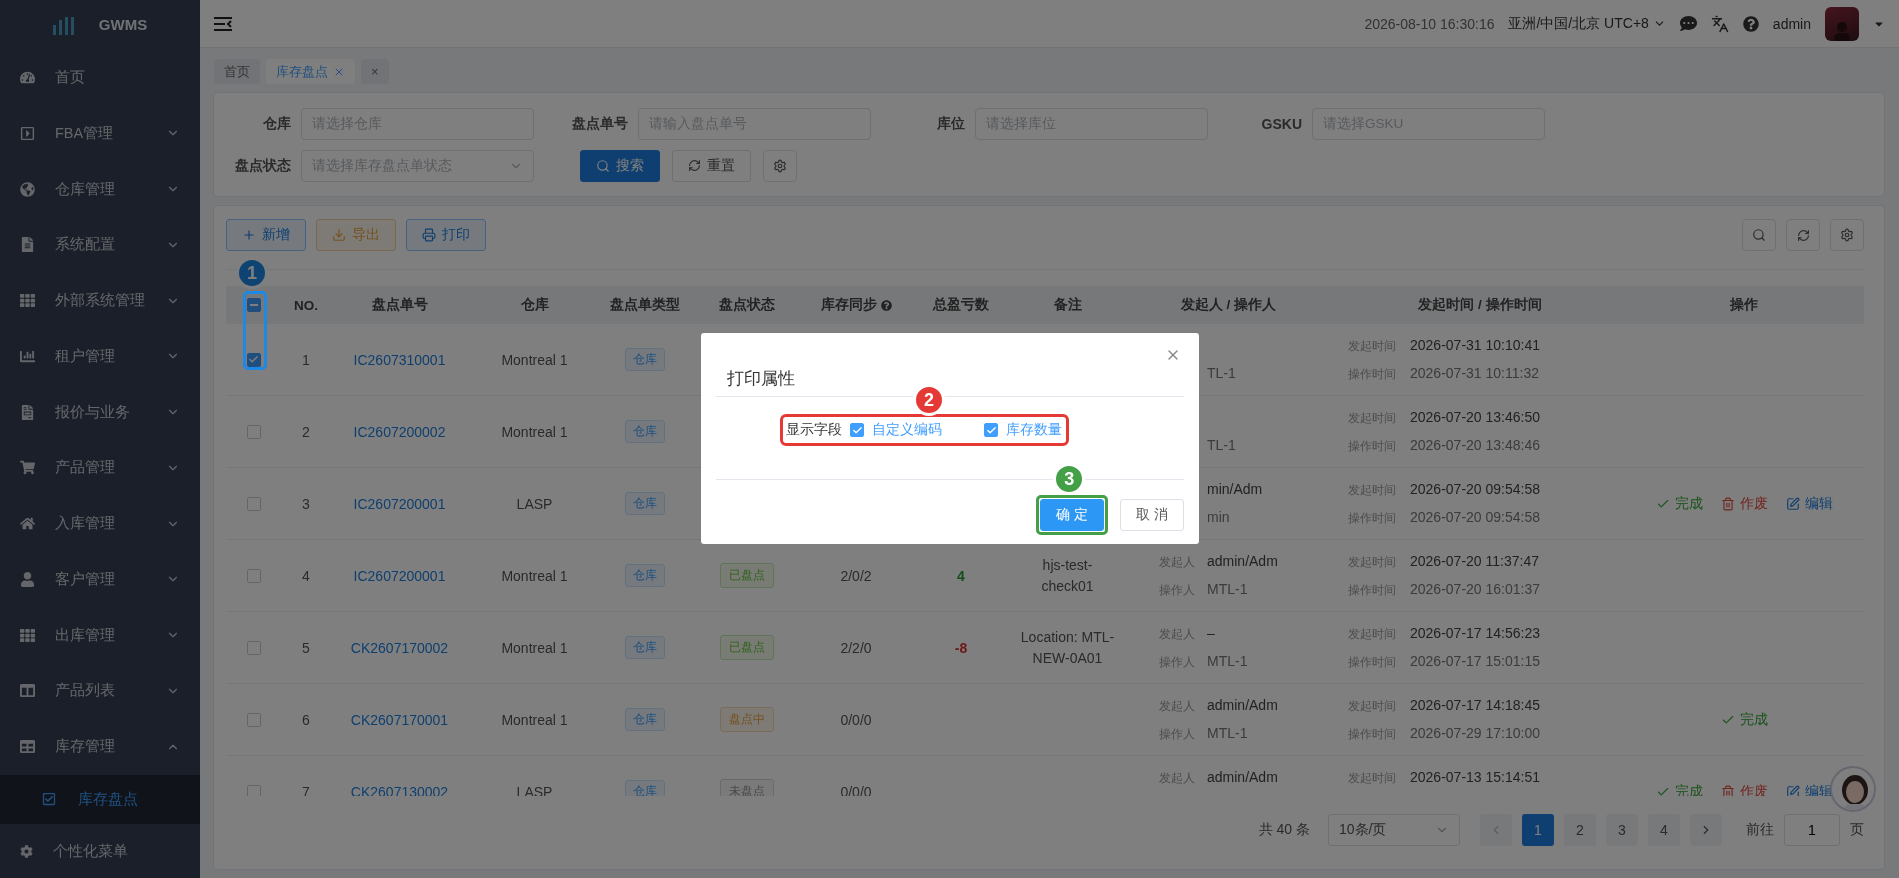  Describe the element at coordinates (1809, 503) in the screenshot. I see `action-link: 编辑` at that location.